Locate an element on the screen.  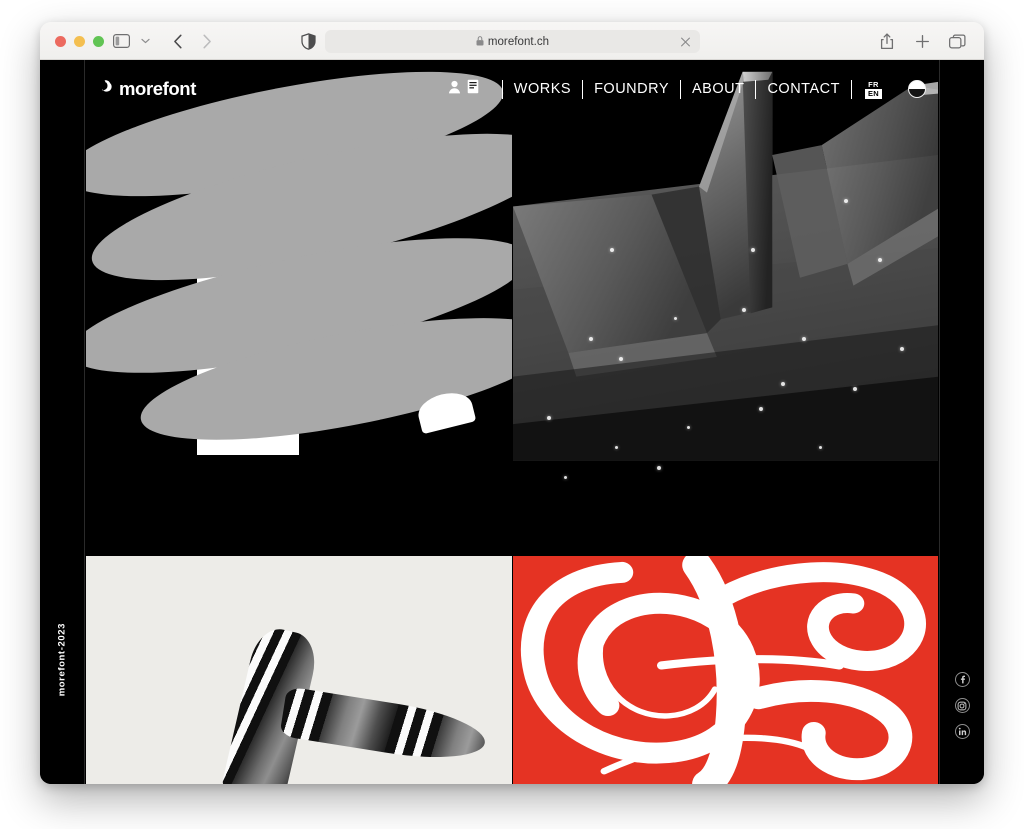
theme-toggle-icon is located at coordinates (917, 89).